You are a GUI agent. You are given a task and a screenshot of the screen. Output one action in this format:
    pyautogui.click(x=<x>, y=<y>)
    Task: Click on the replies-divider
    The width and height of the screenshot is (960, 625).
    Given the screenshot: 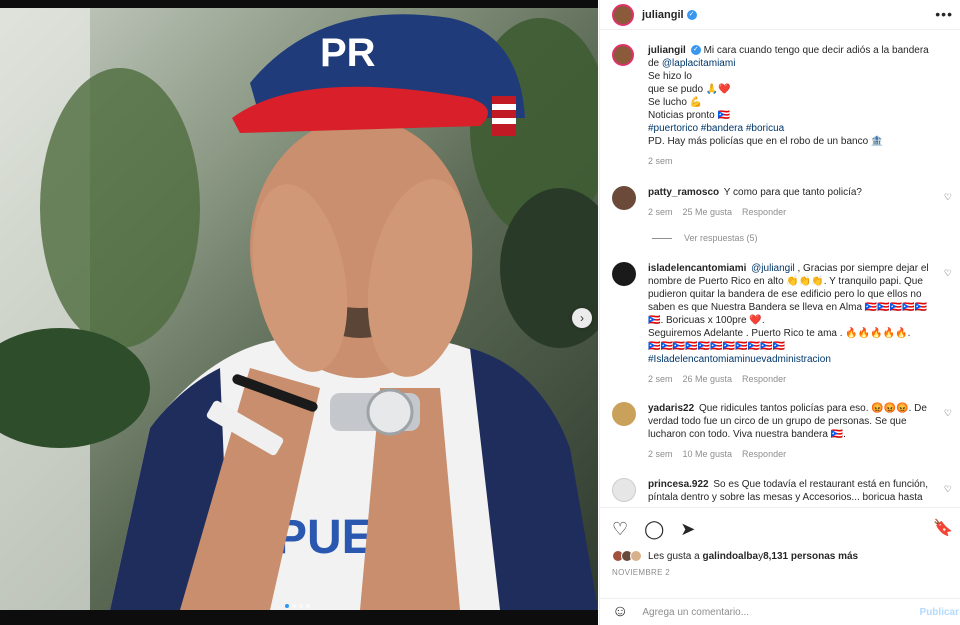 What is the action you would take?
    pyautogui.click(x=662, y=238)
    